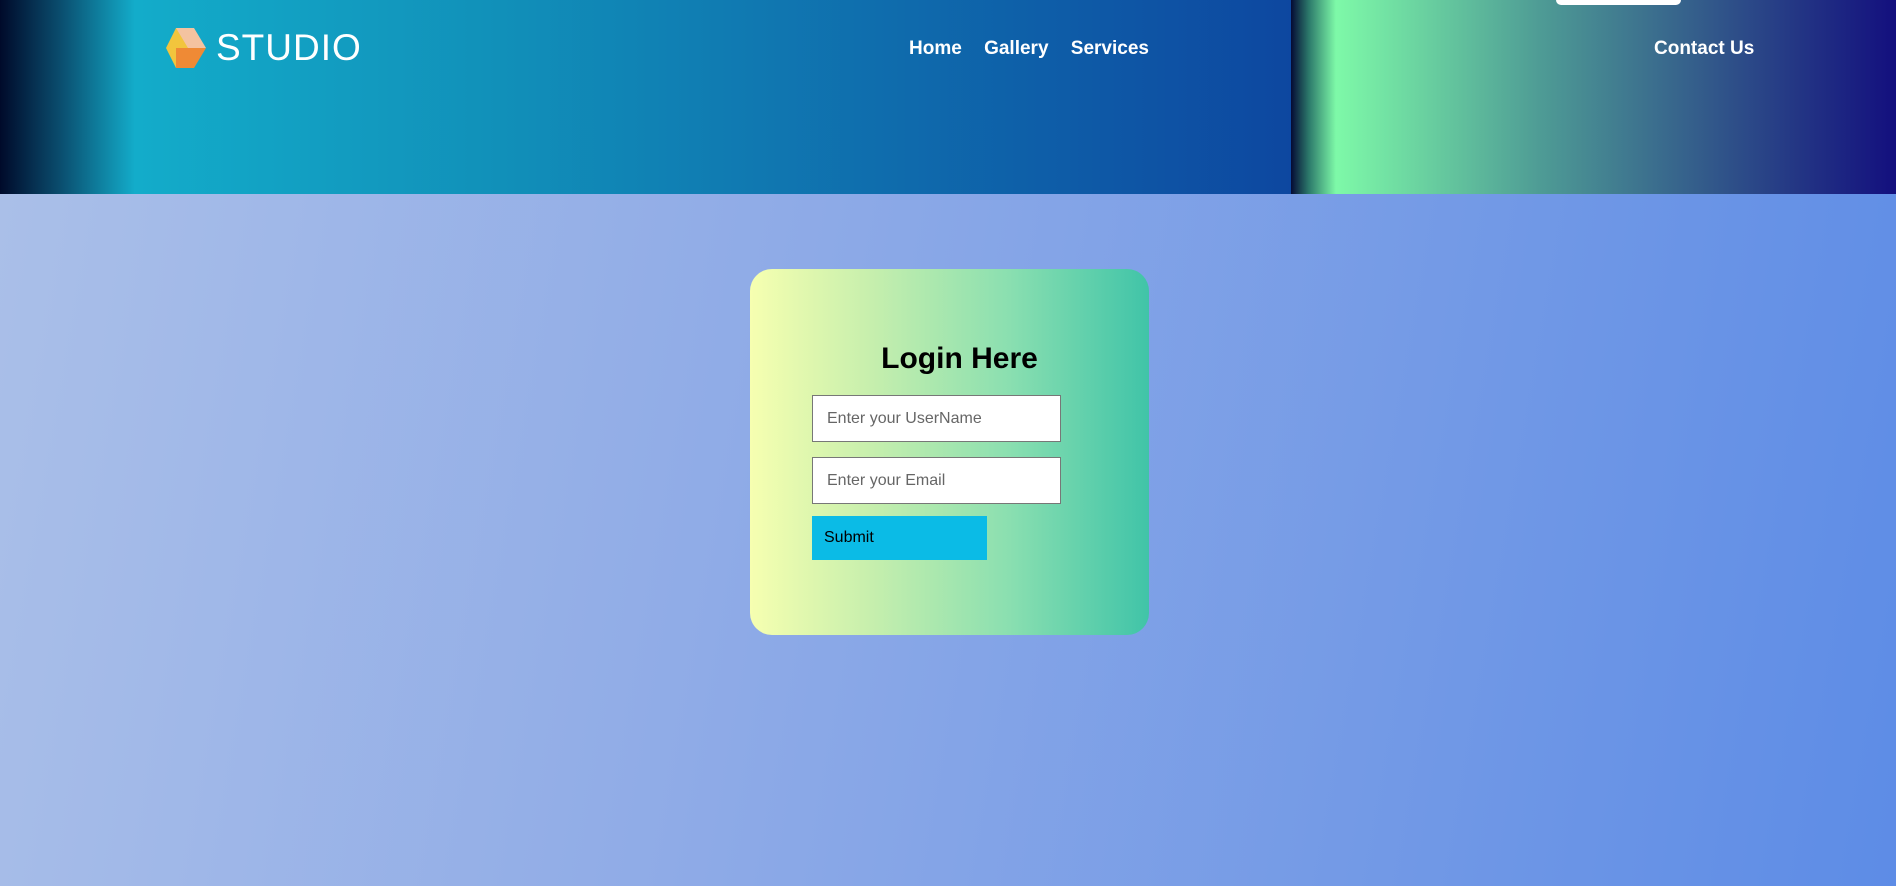 The width and height of the screenshot is (1896, 886). Describe the element at coordinates (289, 47) in the screenshot. I see `logo-text: STUDIO` at that location.